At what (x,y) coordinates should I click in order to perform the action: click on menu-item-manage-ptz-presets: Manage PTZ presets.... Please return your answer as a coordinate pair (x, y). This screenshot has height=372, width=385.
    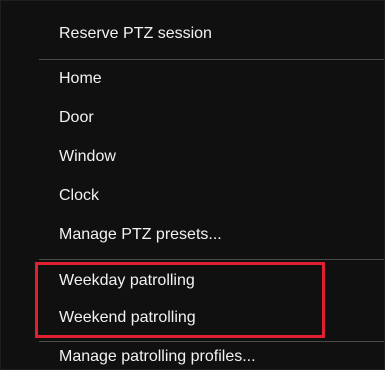
    Looking at the image, I should click on (140, 235).